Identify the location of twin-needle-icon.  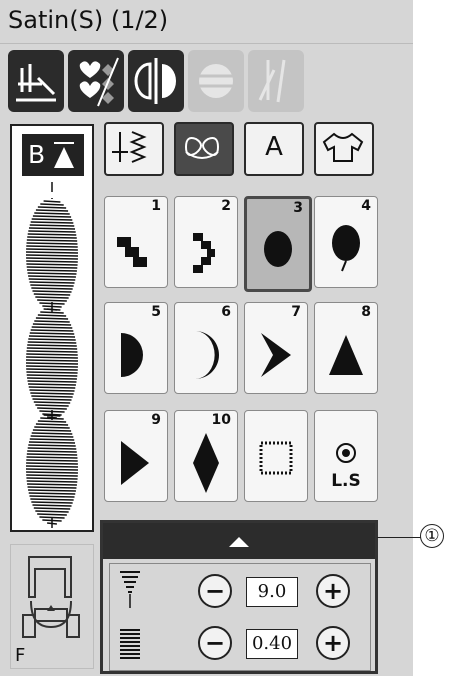
(272, 81).